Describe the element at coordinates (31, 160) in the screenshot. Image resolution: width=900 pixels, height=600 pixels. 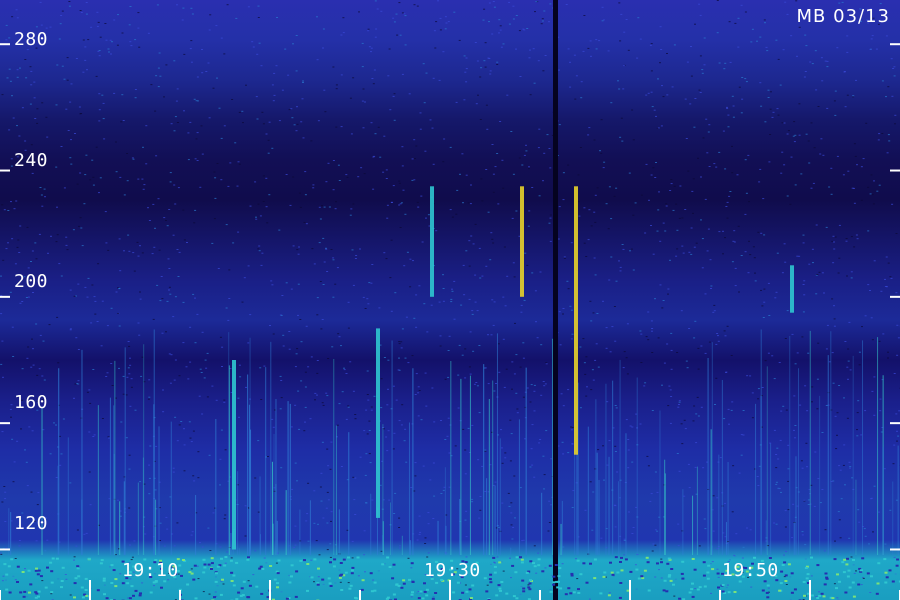
I see `y-tick-label-240: 240` at that location.